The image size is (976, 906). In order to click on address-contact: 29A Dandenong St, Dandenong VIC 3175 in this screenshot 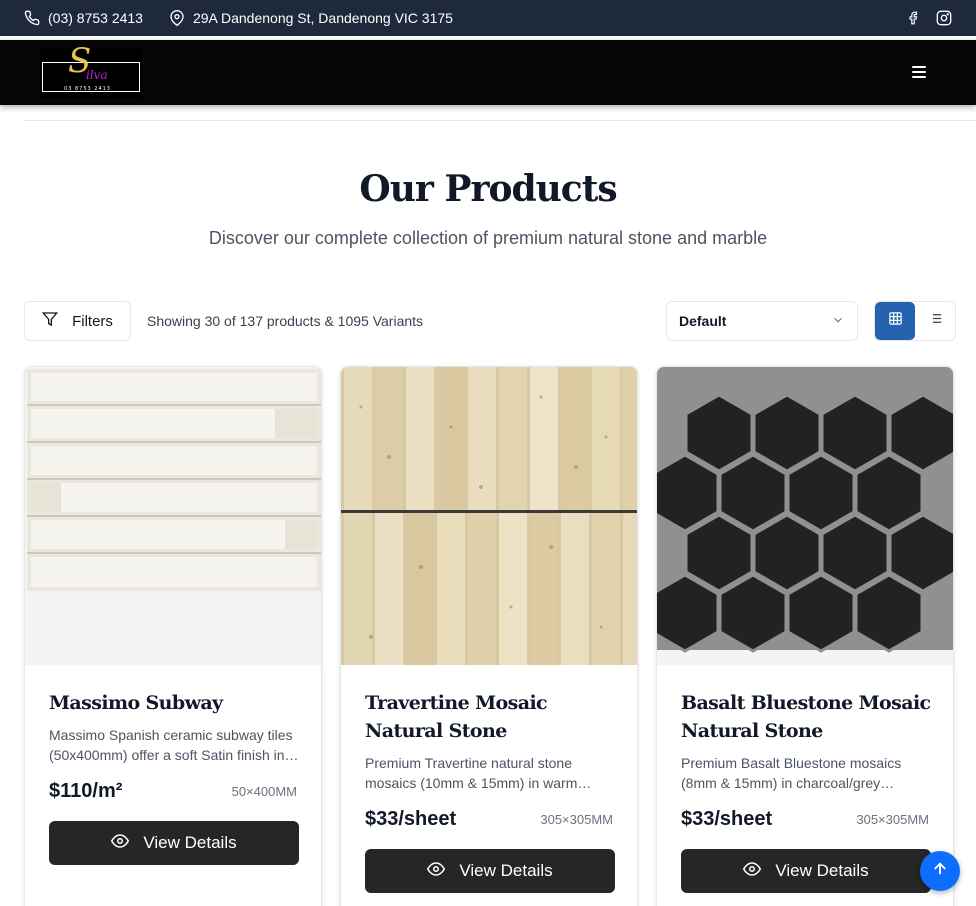, I will do `click(311, 18)`.